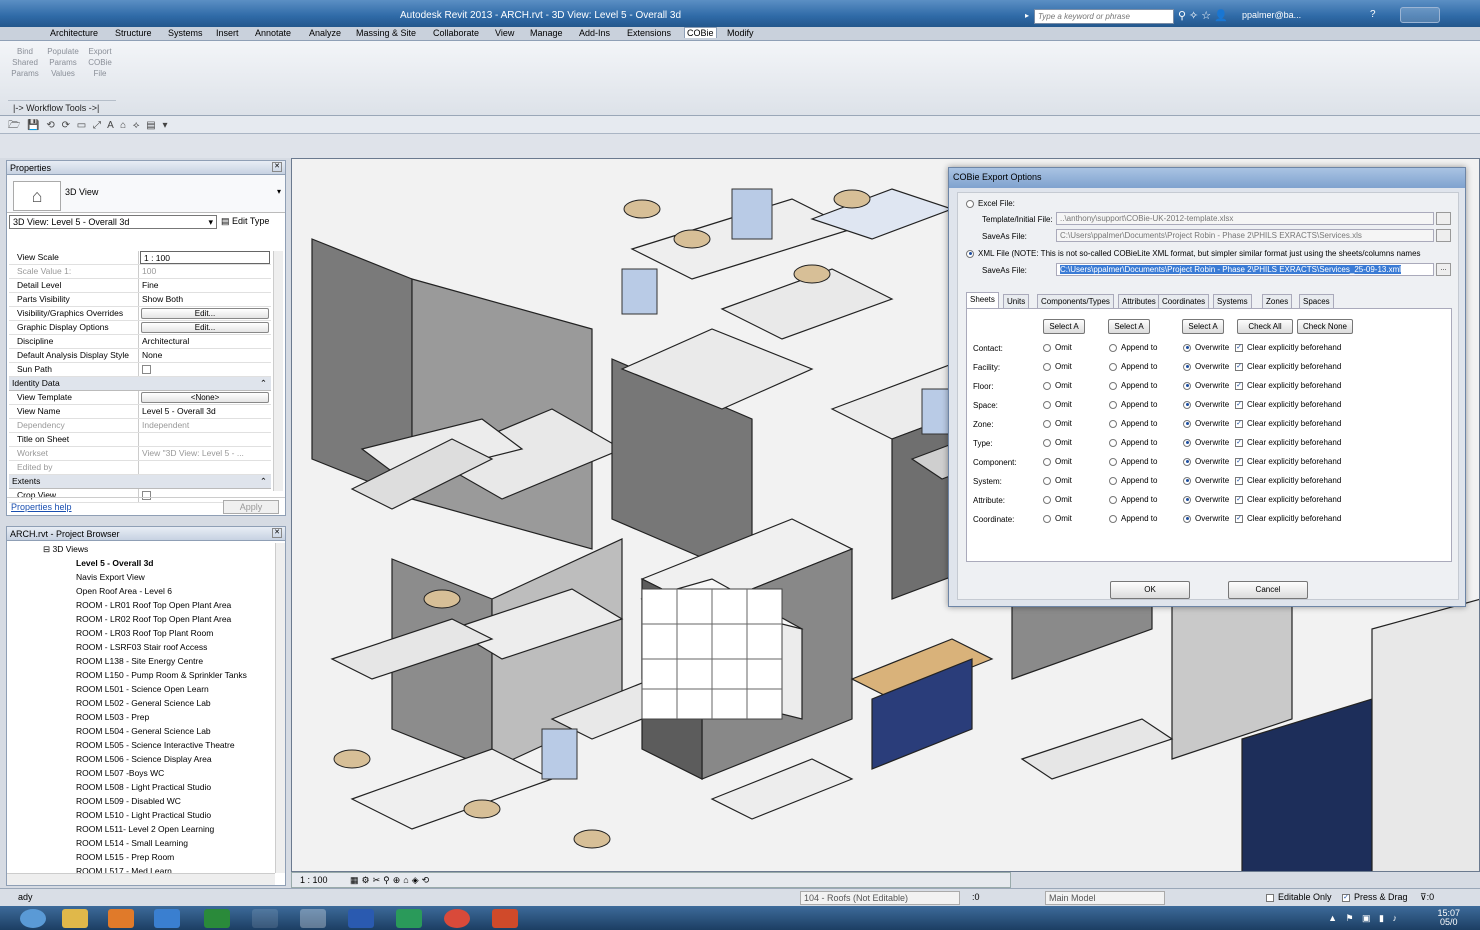  What do you see at coordinates (142, 802) in the screenshot?
I see `tree-node-view: ROOM L509 - Disabled WC` at bounding box center [142, 802].